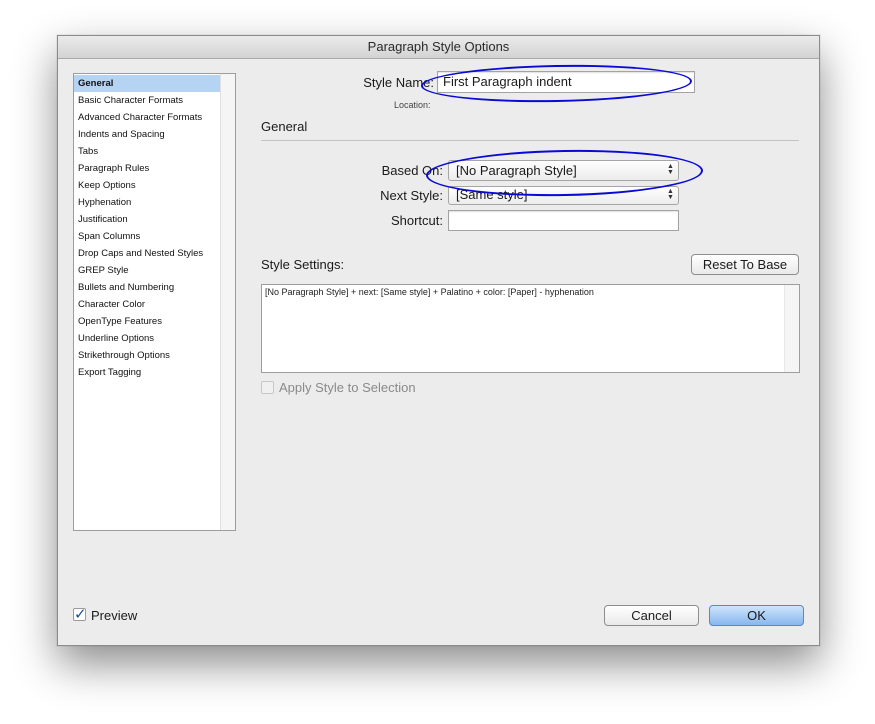 This screenshot has width=875, height=724. I want to click on sidebar-item-paragraph-rules: Paragraph Rules, so click(147, 168).